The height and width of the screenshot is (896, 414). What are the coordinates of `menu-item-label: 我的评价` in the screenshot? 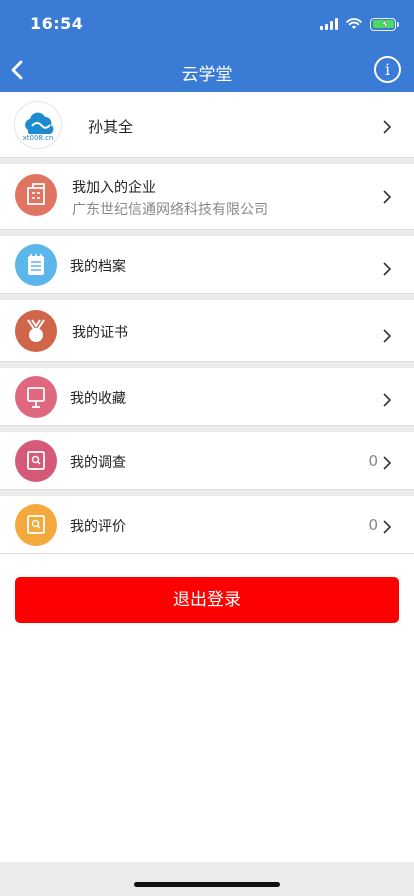 It's located at (98, 527).